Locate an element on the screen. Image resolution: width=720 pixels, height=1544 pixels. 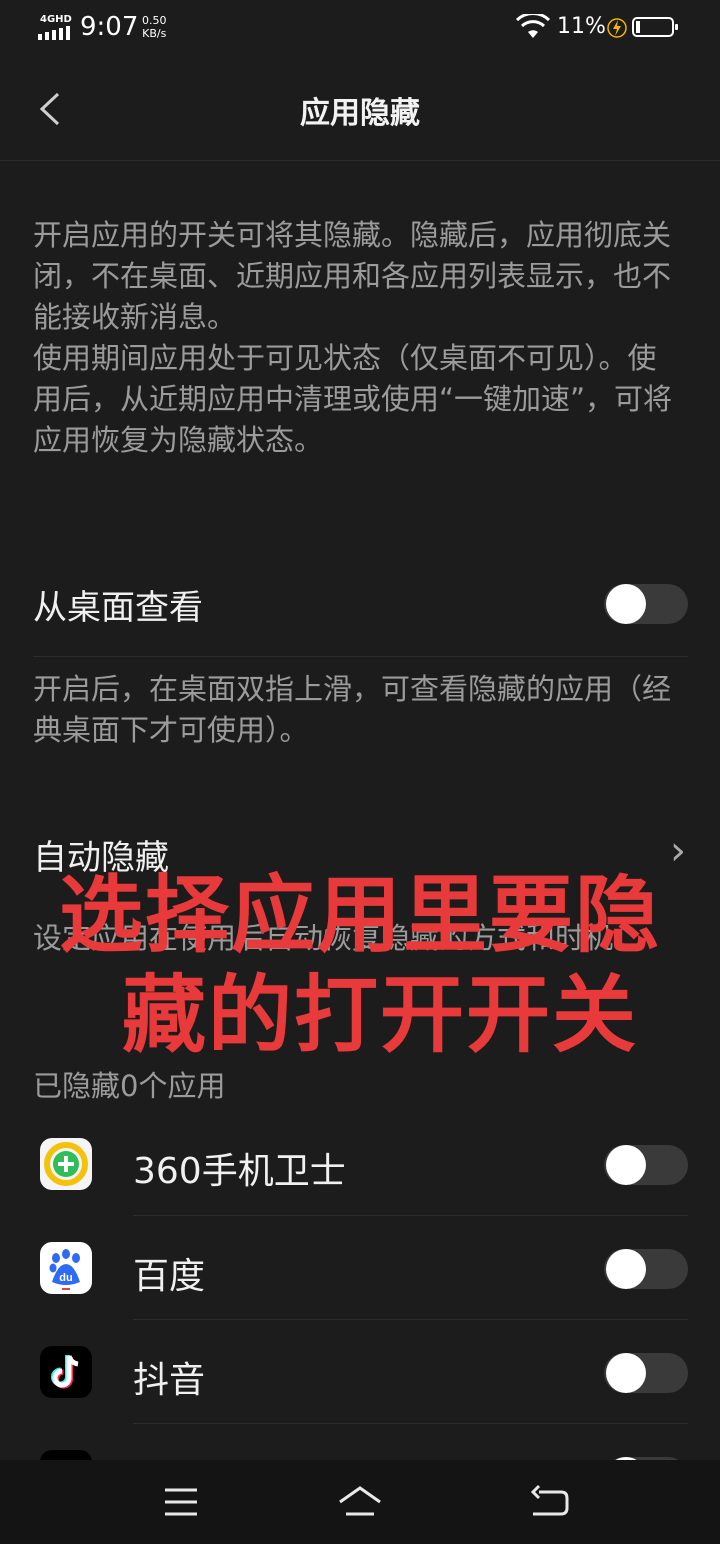
speed-value: 0.50 is located at coordinates (154, 20).